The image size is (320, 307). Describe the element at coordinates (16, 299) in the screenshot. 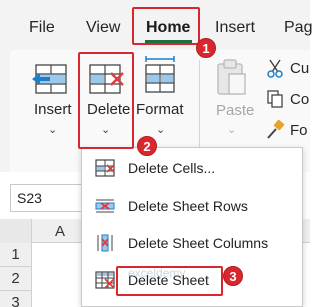

I see `row-header: 3` at that location.